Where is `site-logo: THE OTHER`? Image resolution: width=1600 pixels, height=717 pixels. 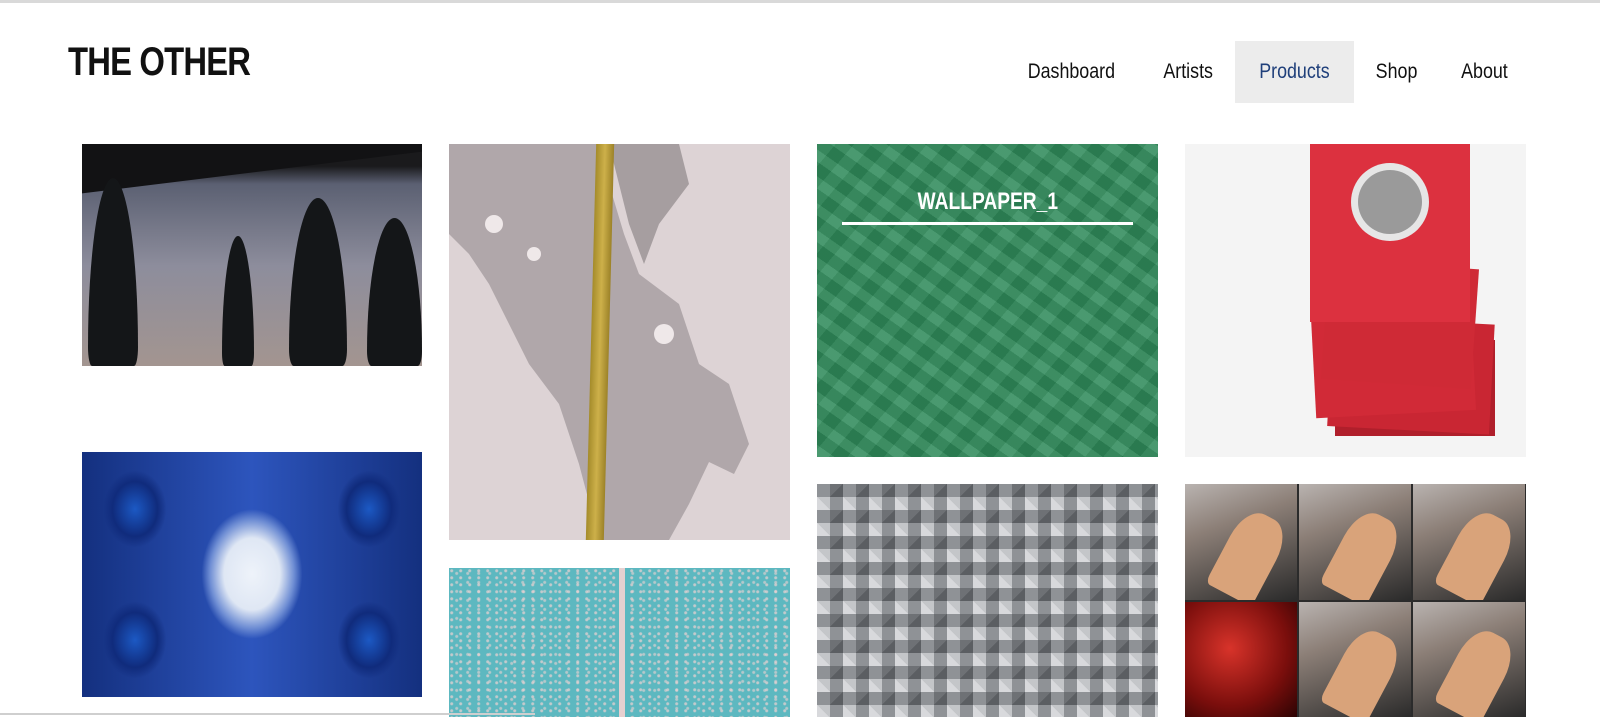
site-logo: THE OTHER is located at coordinates (159, 62).